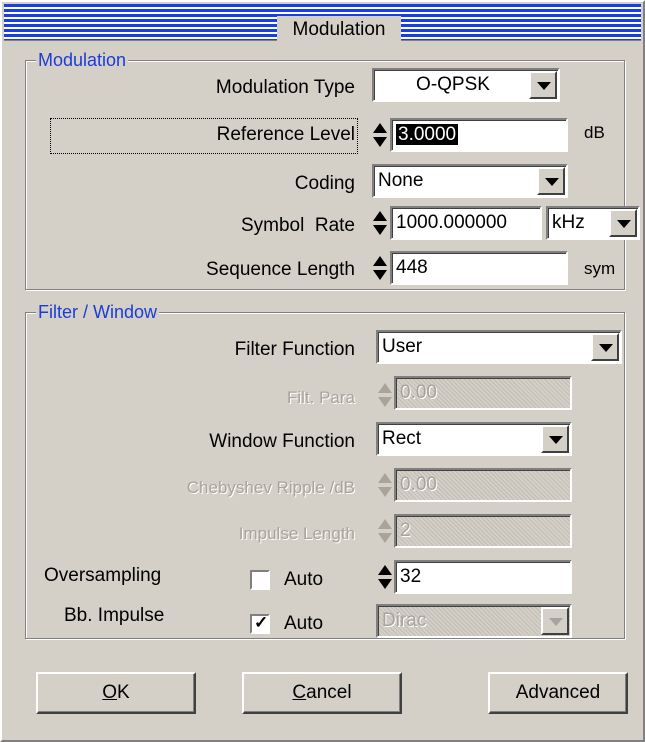  What do you see at coordinates (385, 395) in the screenshot?
I see `filt-para-spinner-icon` at bounding box center [385, 395].